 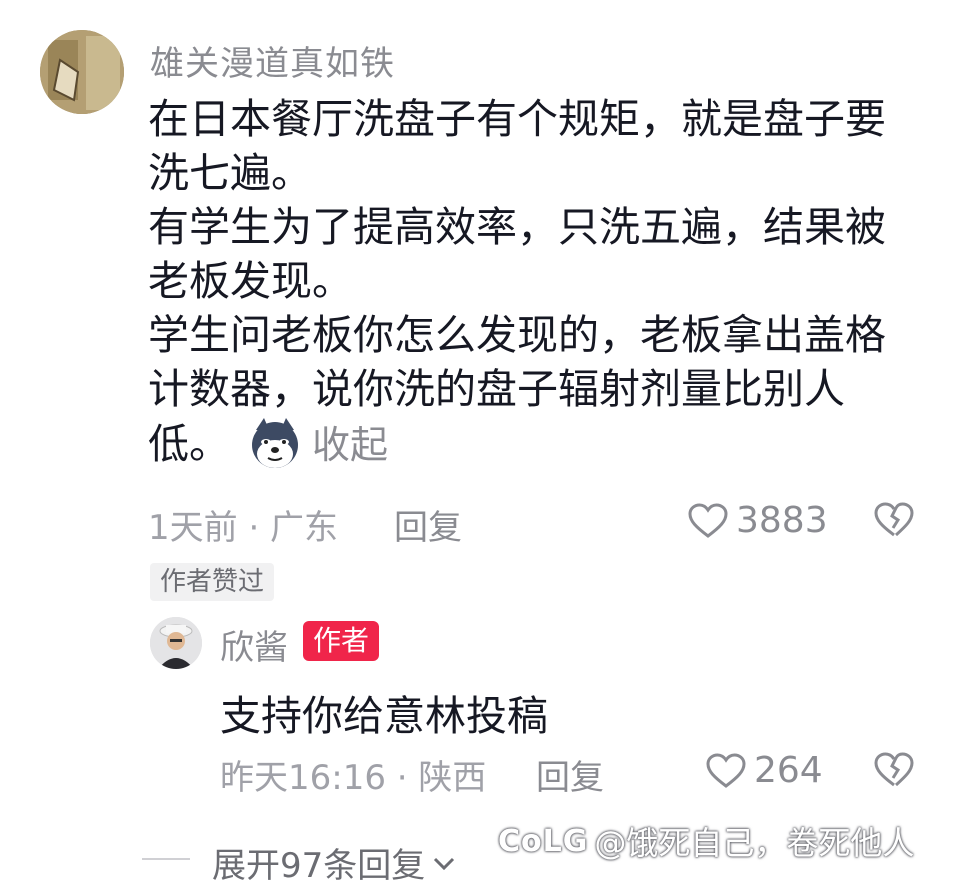 I want to click on reply-avatar, so click(x=176, y=643).